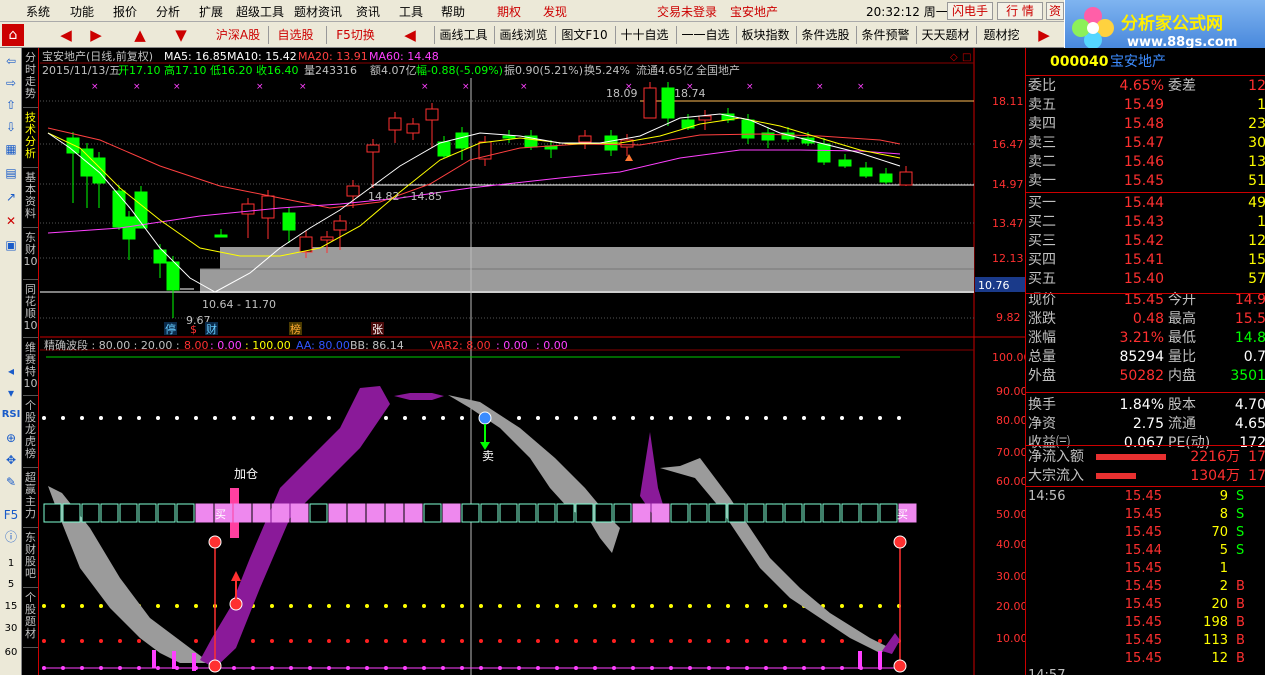 Image resolution: width=1265 pixels, height=675 pixels. What do you see at coordinates (687, 11) in the screenshot?
I see `trade-login-status: 交易未登录` at bounding box center [687, 11].